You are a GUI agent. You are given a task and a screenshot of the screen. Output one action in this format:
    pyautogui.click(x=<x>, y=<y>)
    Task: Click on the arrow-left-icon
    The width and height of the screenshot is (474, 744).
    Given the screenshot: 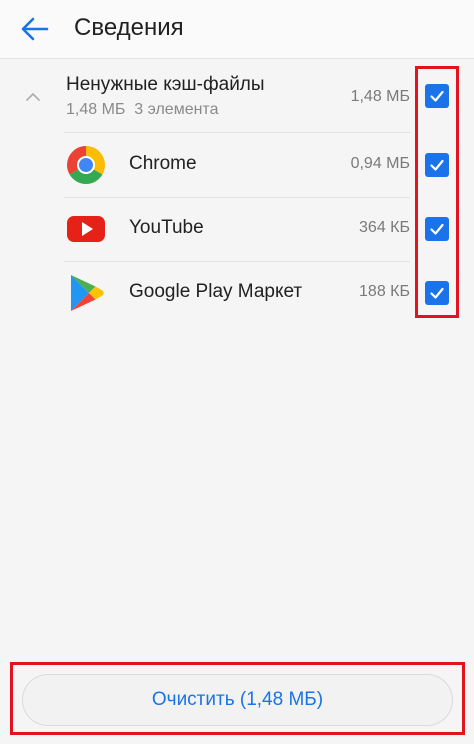 What is the action you would take?
    pyautogui.click(x=35, y=29)
    